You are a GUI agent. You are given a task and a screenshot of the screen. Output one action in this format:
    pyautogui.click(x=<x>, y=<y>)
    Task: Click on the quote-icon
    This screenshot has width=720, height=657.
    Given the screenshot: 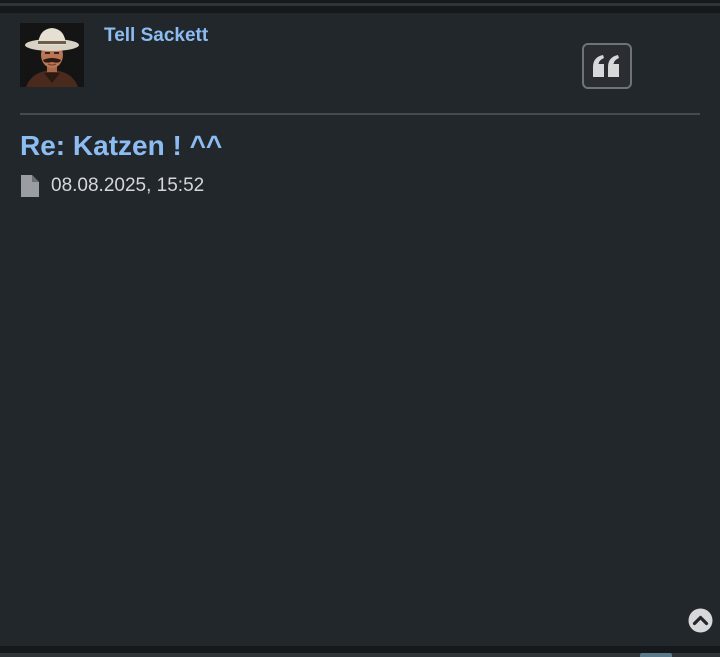 What is the action you would take?
    pyautogui.click(x=606, y=66)
    